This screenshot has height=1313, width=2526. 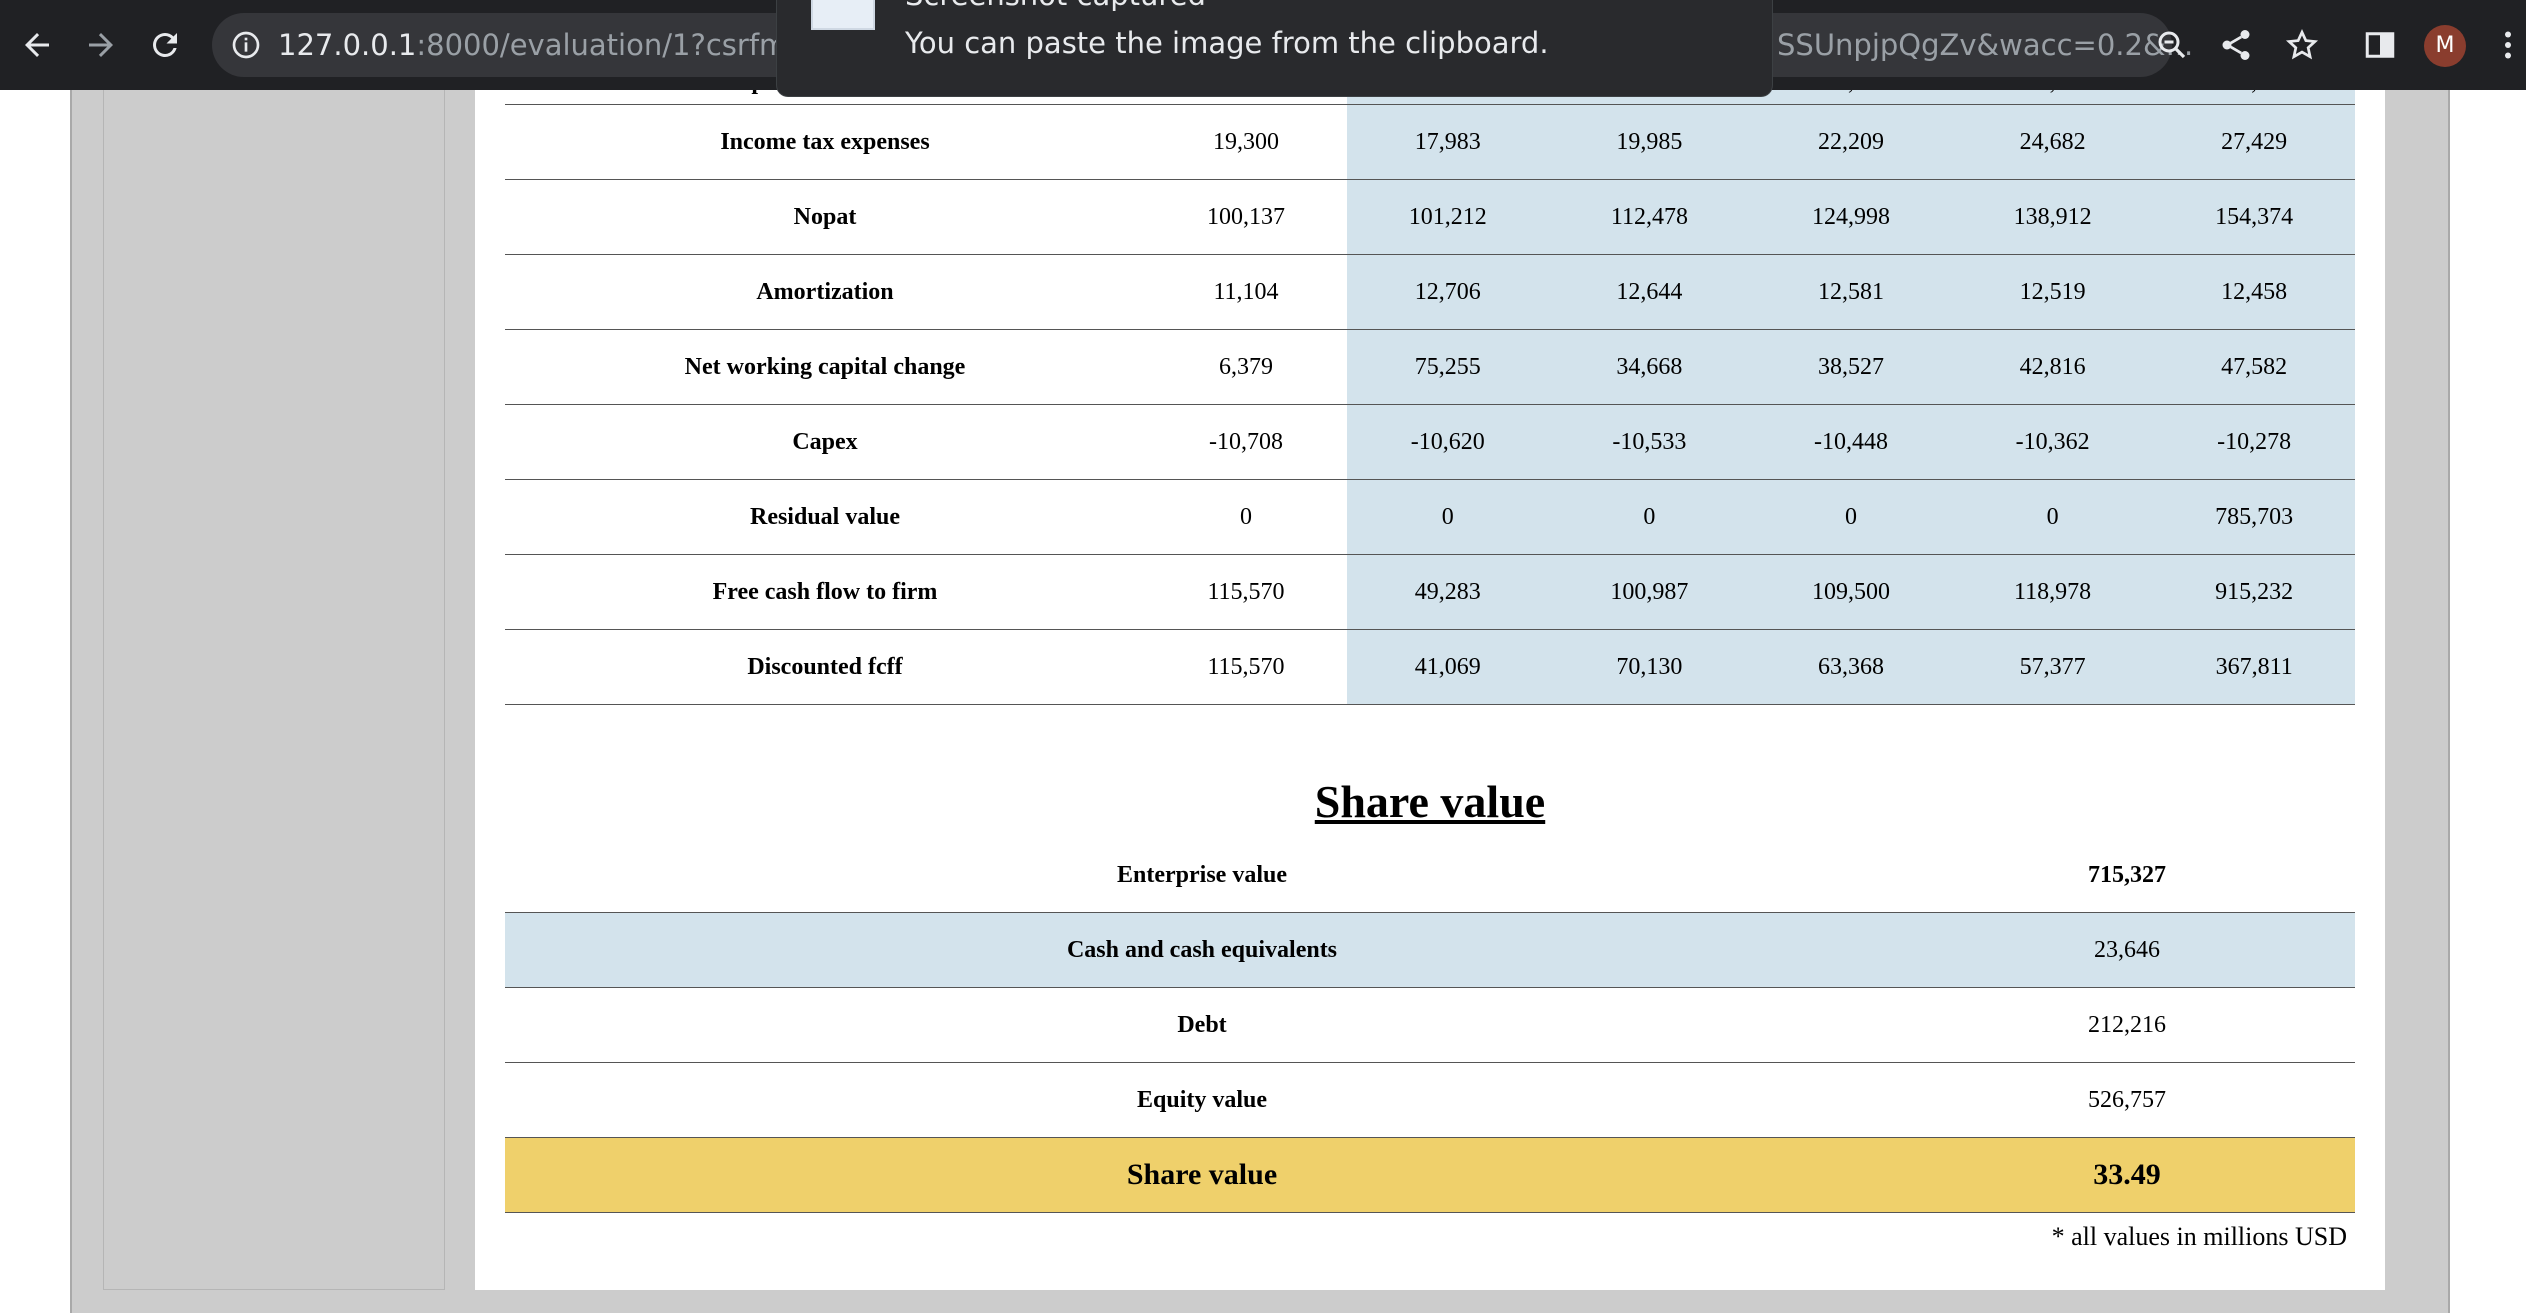 What do you see at coordinates (1246, 291) in the screenshot?
I see `base-year-cell: 11,104` at bounding box center [1246, 291].